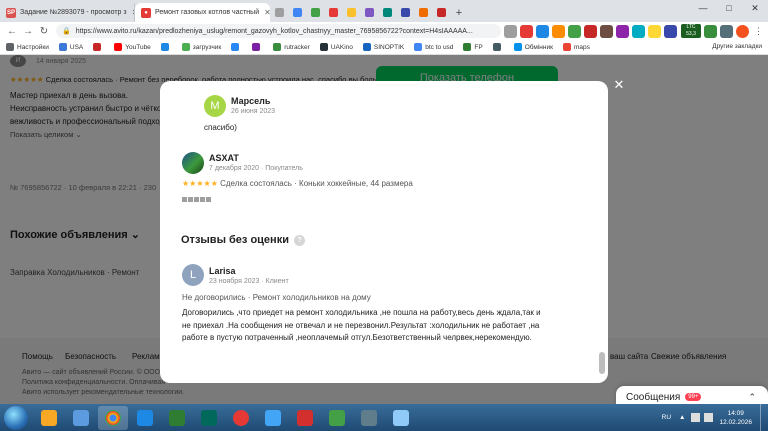  What do you see at coordinates (602, 234) in the screenshot?
I see `modal-scrollbar` at bounding box center [602, 234].